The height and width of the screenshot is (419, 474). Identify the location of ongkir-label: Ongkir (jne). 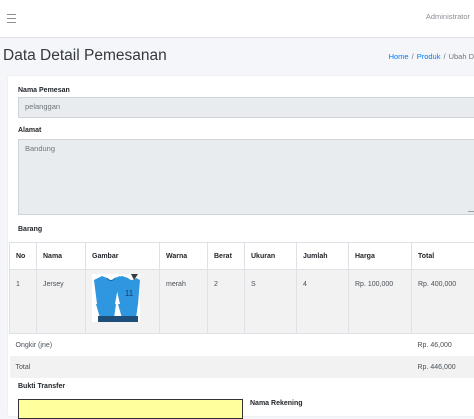
(211, 345).